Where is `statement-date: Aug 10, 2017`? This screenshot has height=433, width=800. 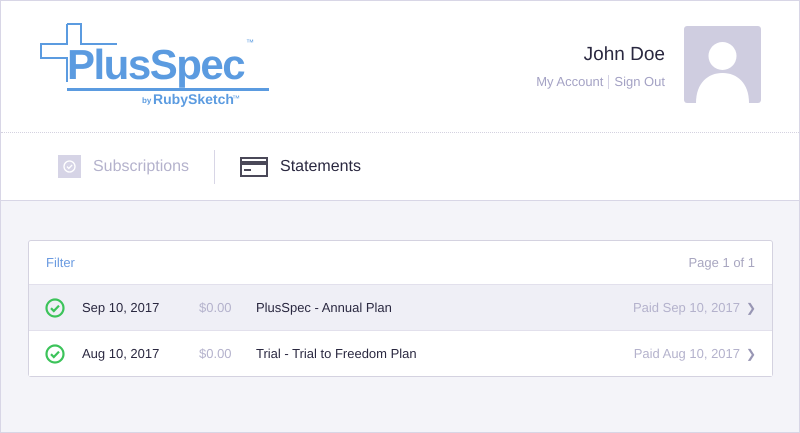
statement-date: Aug 10, 2017 is located at coordinates (121, 353).